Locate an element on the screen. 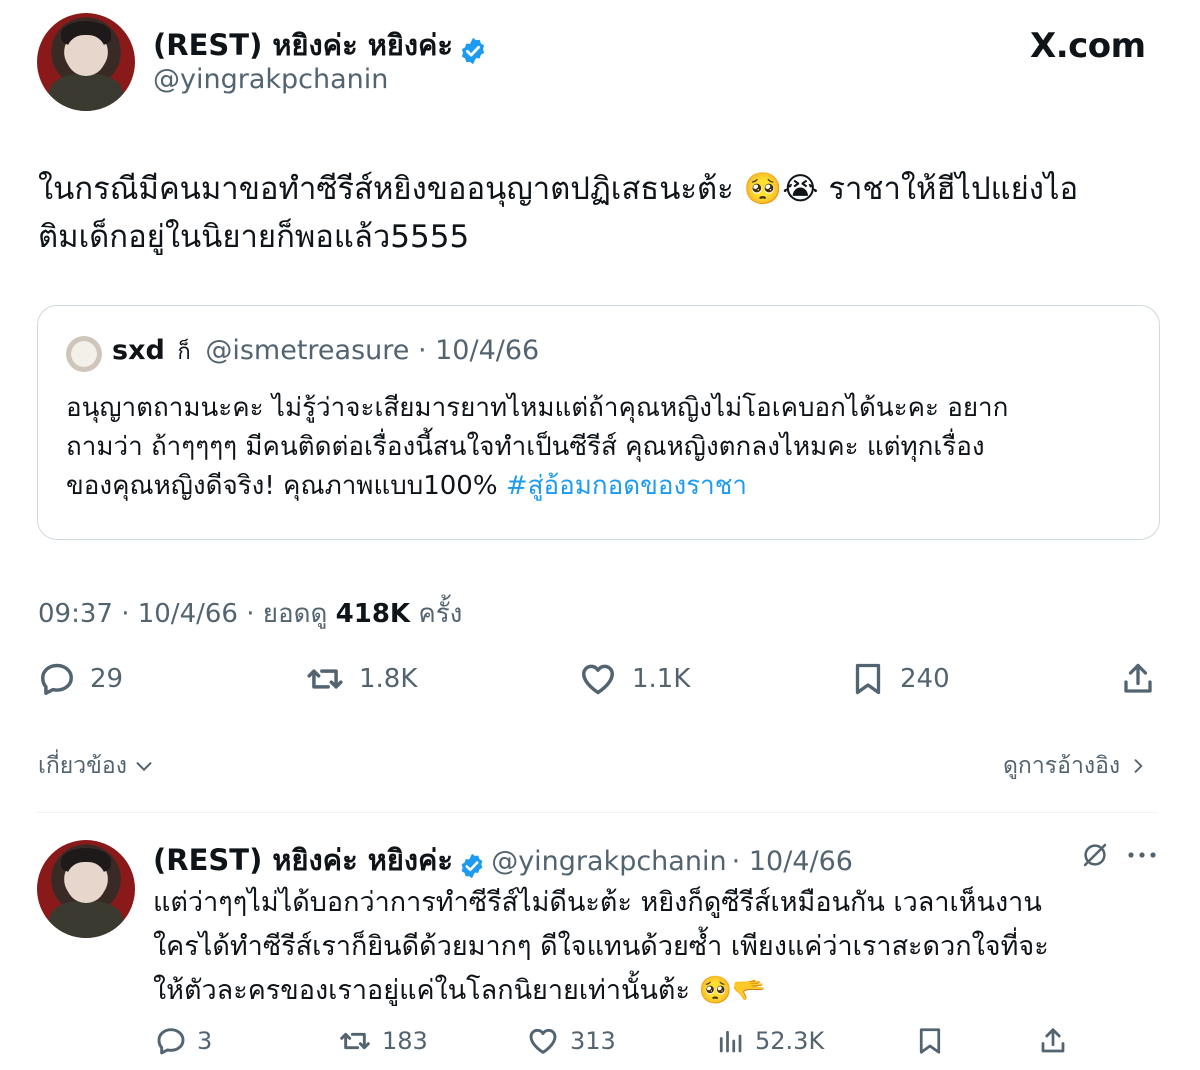 The height and width of the screenshot is (1070, 1200). bookmark-button: 240 is located at coordinates (900, 679).